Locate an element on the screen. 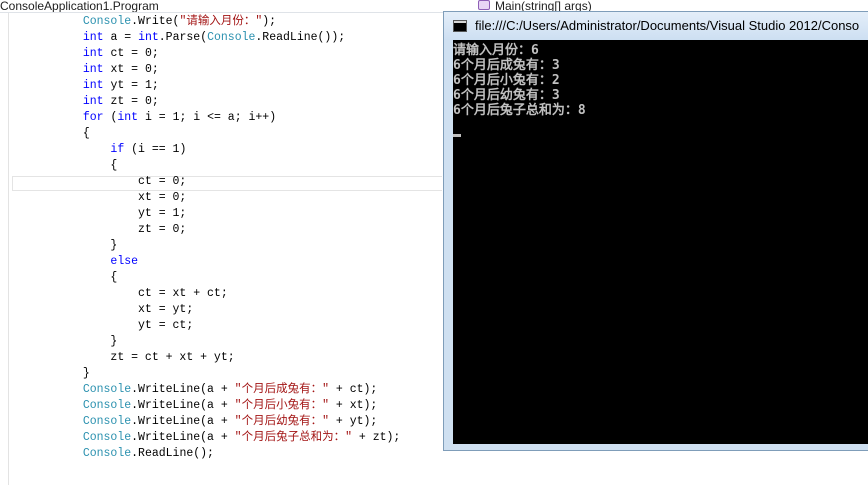 The width and height of the screenshot is (868, 485). code-line: ct = 0; is located at coordinates (200, 182).